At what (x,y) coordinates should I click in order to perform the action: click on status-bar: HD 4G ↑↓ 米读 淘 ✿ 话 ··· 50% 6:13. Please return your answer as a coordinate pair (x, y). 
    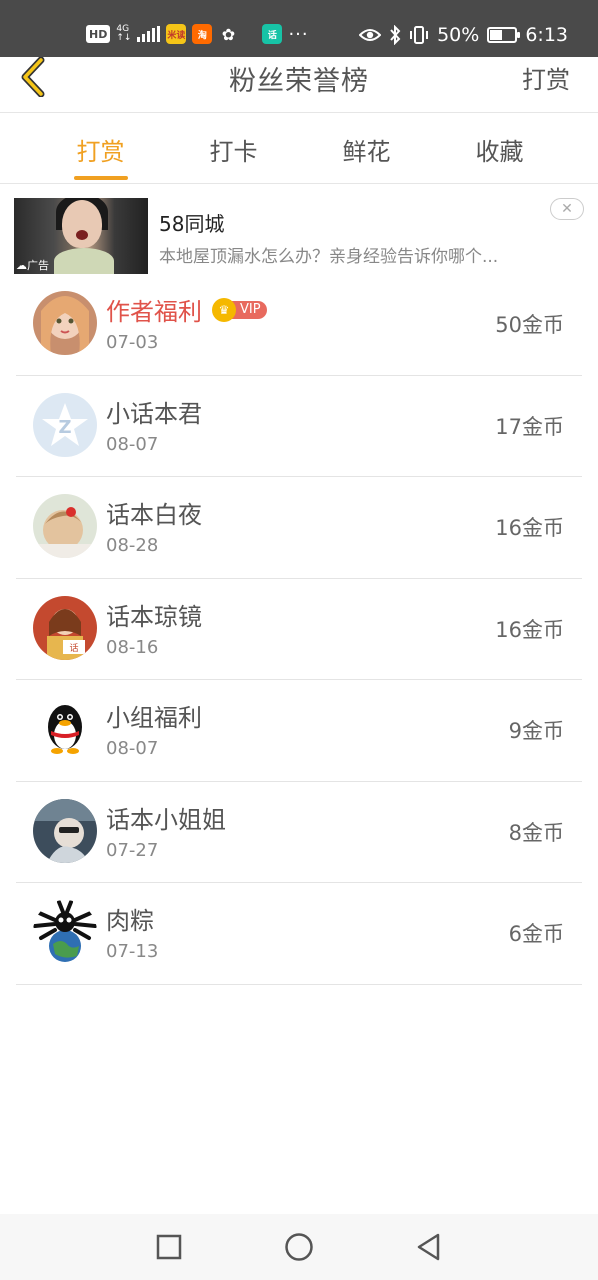
    Looking at the image, I should click on (299, 28).